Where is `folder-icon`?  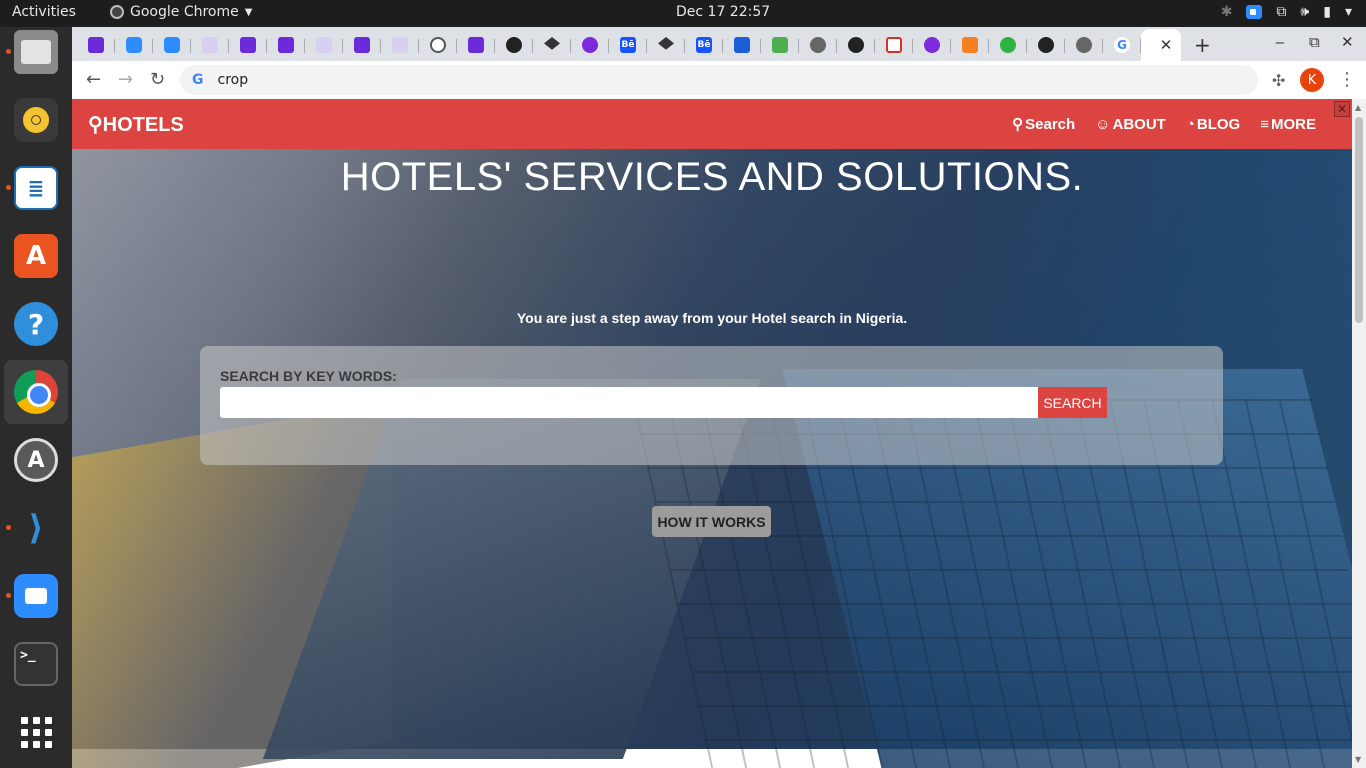 folder-icon is located at coordinates (36, 52).